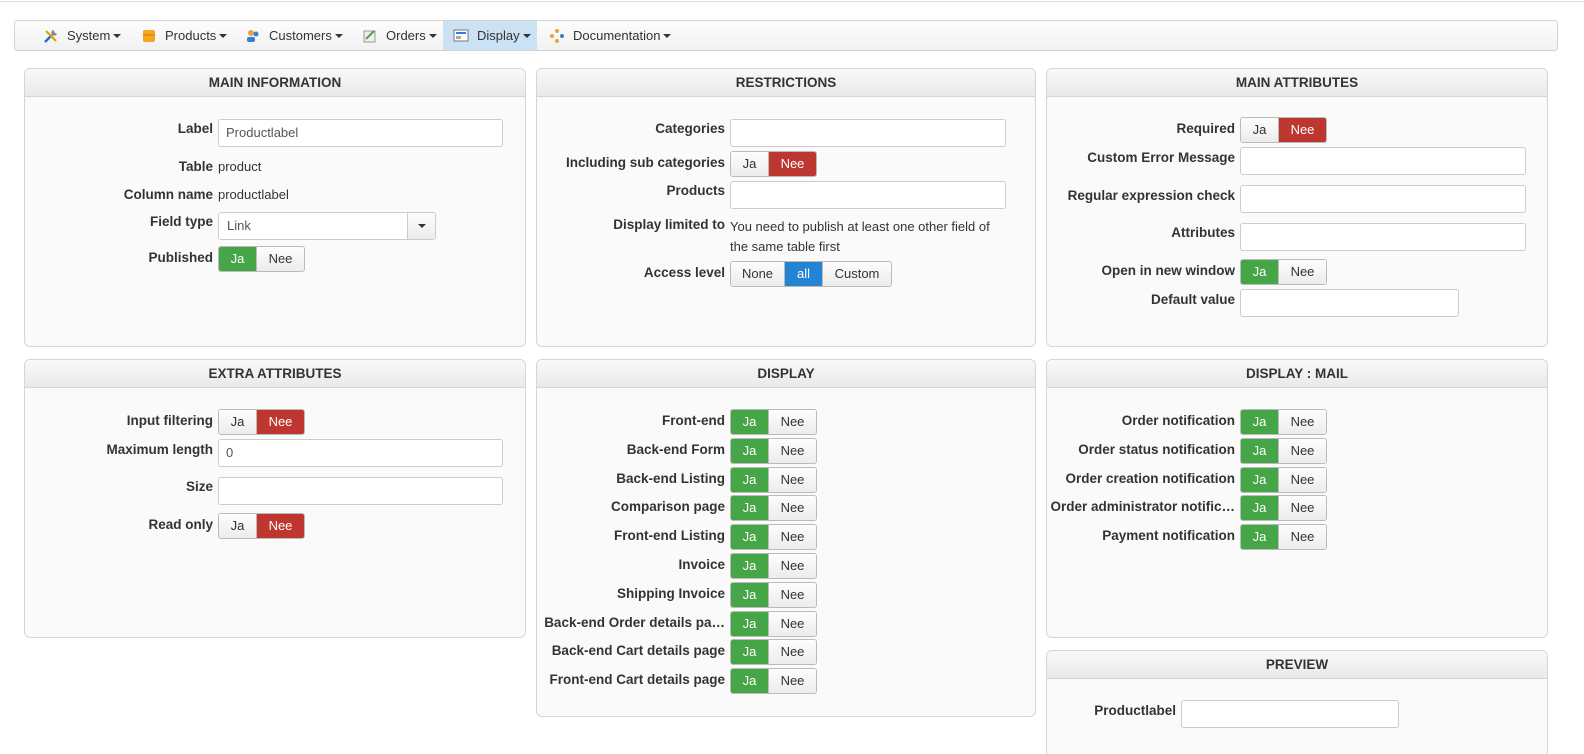 Image resolution: width=1584 pixels, height=754 pixels. What do you see at coordinates (360, 453) in the screenshot?
I see `maximum-length-input: 0` at bounding box center [360, 453].